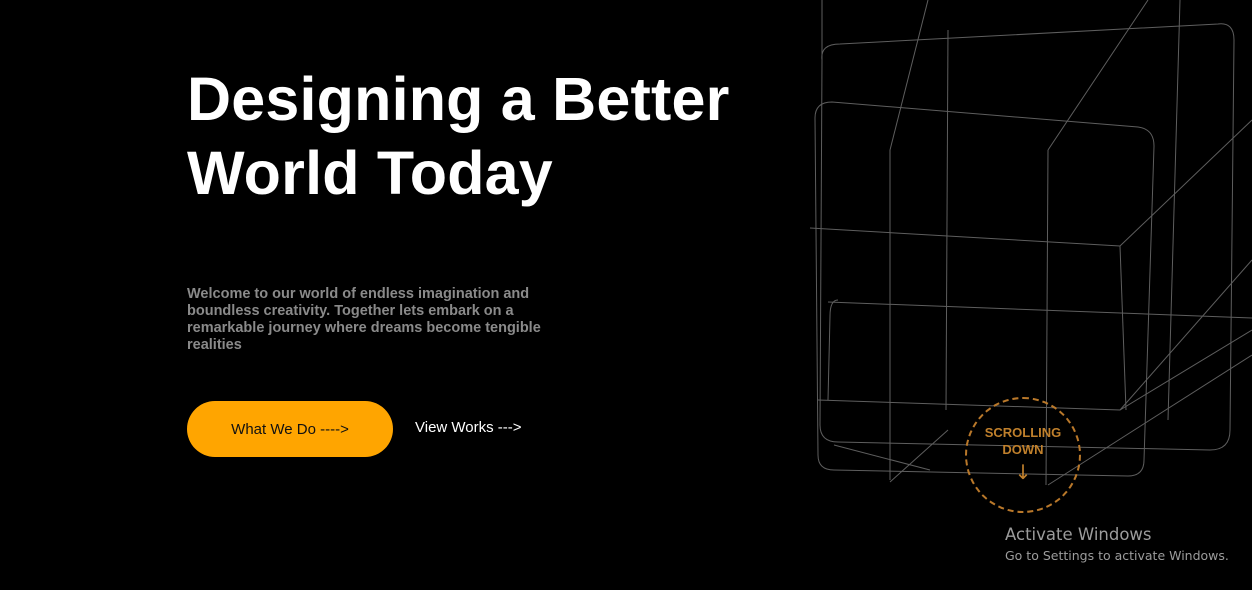 The height and width of the screenshot is (590, 1252). Describe the element at coordinates (370, 173) in the screenshot. I see `hero-title-line-2: World Today` at that location.